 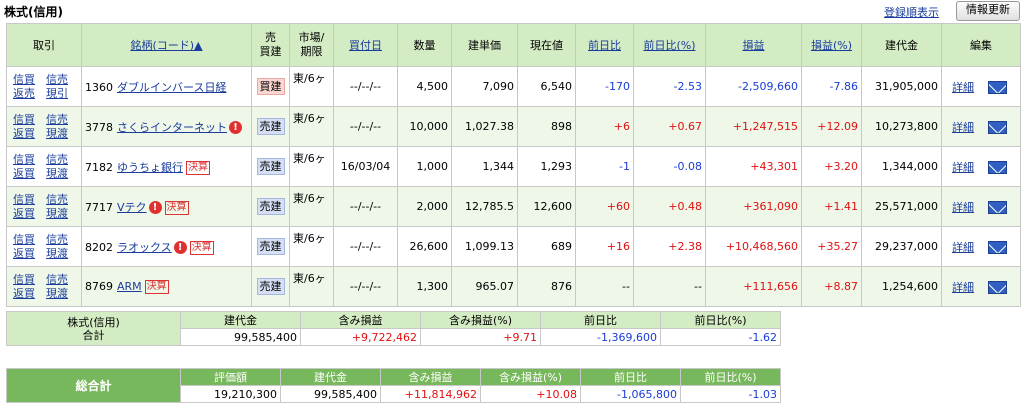 I want to click on profit-loss-pct: +1.41, so click(x=831, y=206).